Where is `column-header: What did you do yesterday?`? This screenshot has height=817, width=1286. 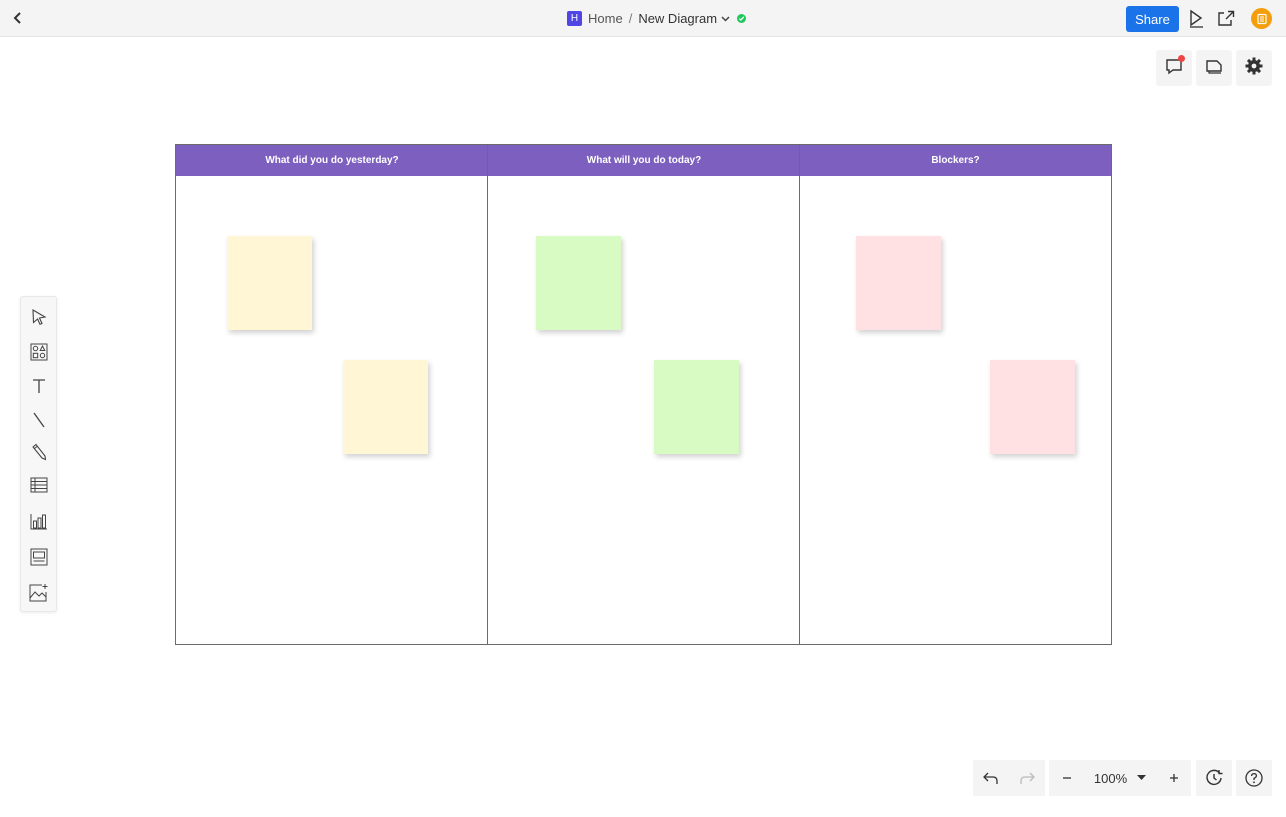 column-header: What did you do yesterday? is located at coordinates (332, 160).